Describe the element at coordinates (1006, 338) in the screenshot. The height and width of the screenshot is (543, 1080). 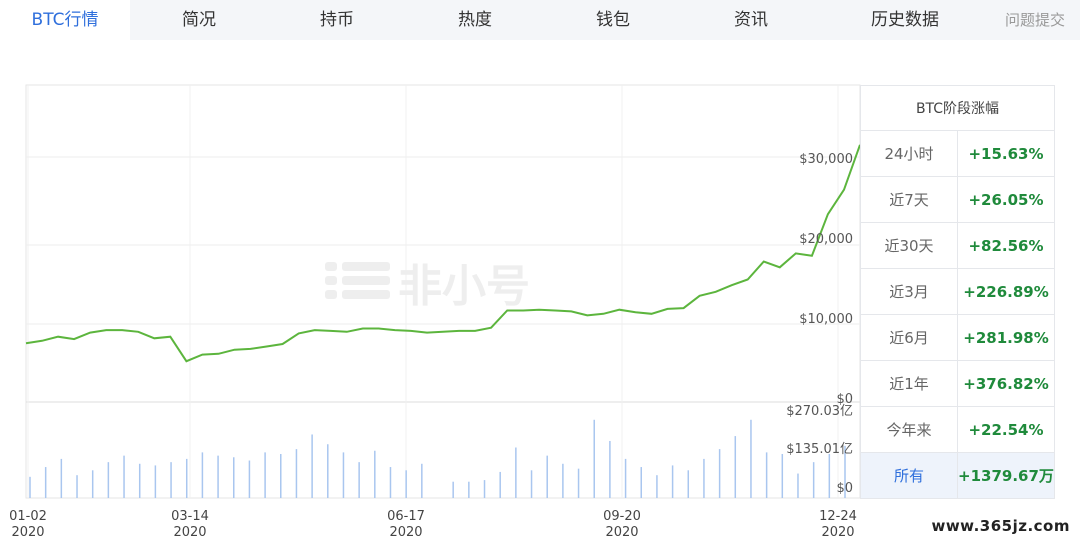
I see `stats-value: +281.98%` at that location.